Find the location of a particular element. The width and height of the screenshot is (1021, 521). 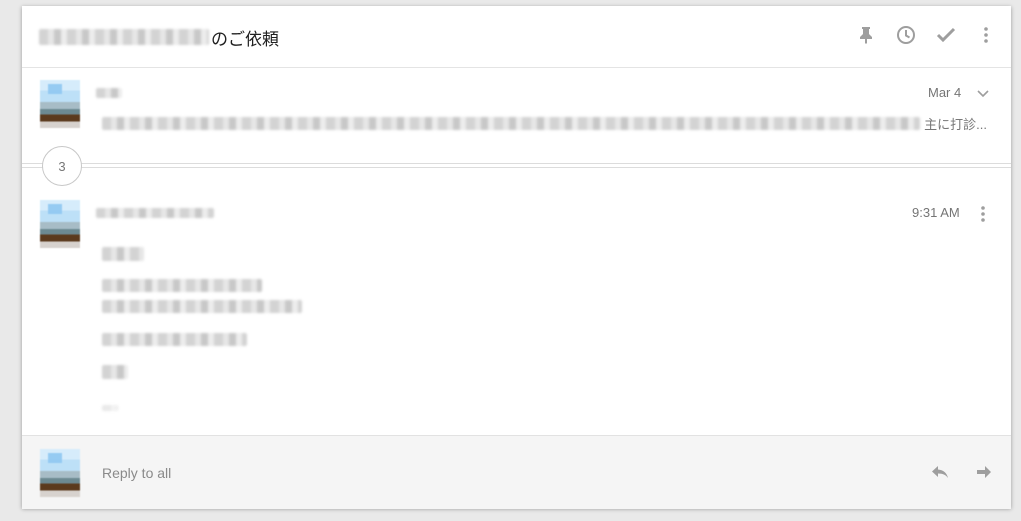

message-date: Mar 4 is located at coordinates (945, 92).